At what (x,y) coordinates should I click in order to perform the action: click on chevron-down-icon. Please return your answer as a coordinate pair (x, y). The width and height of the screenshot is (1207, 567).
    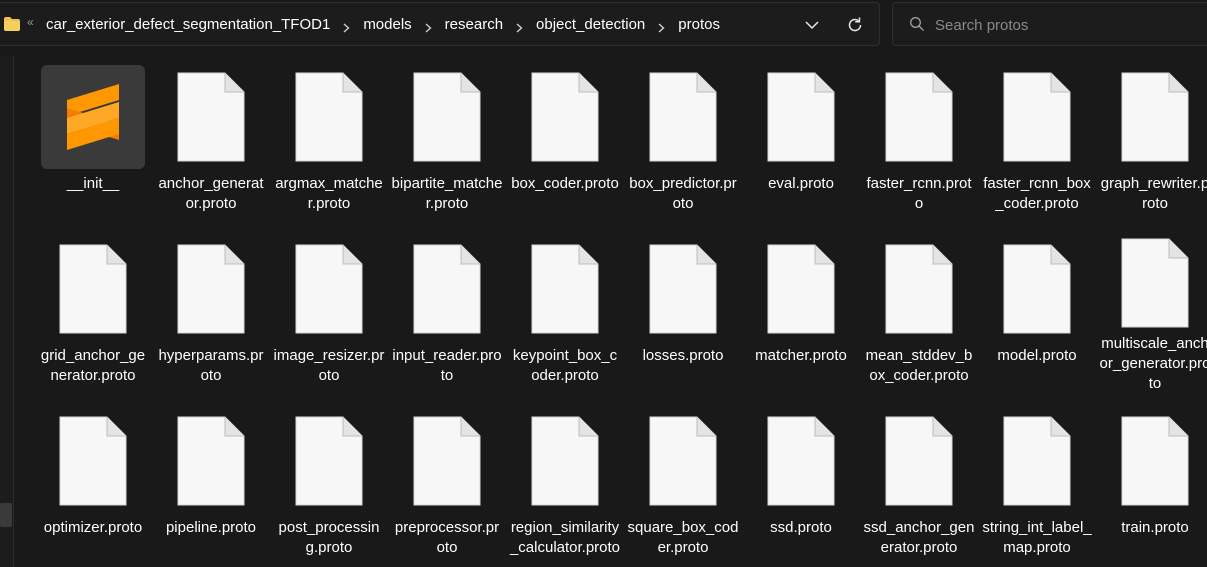
    Looking at the image, I should click on (812, 25).